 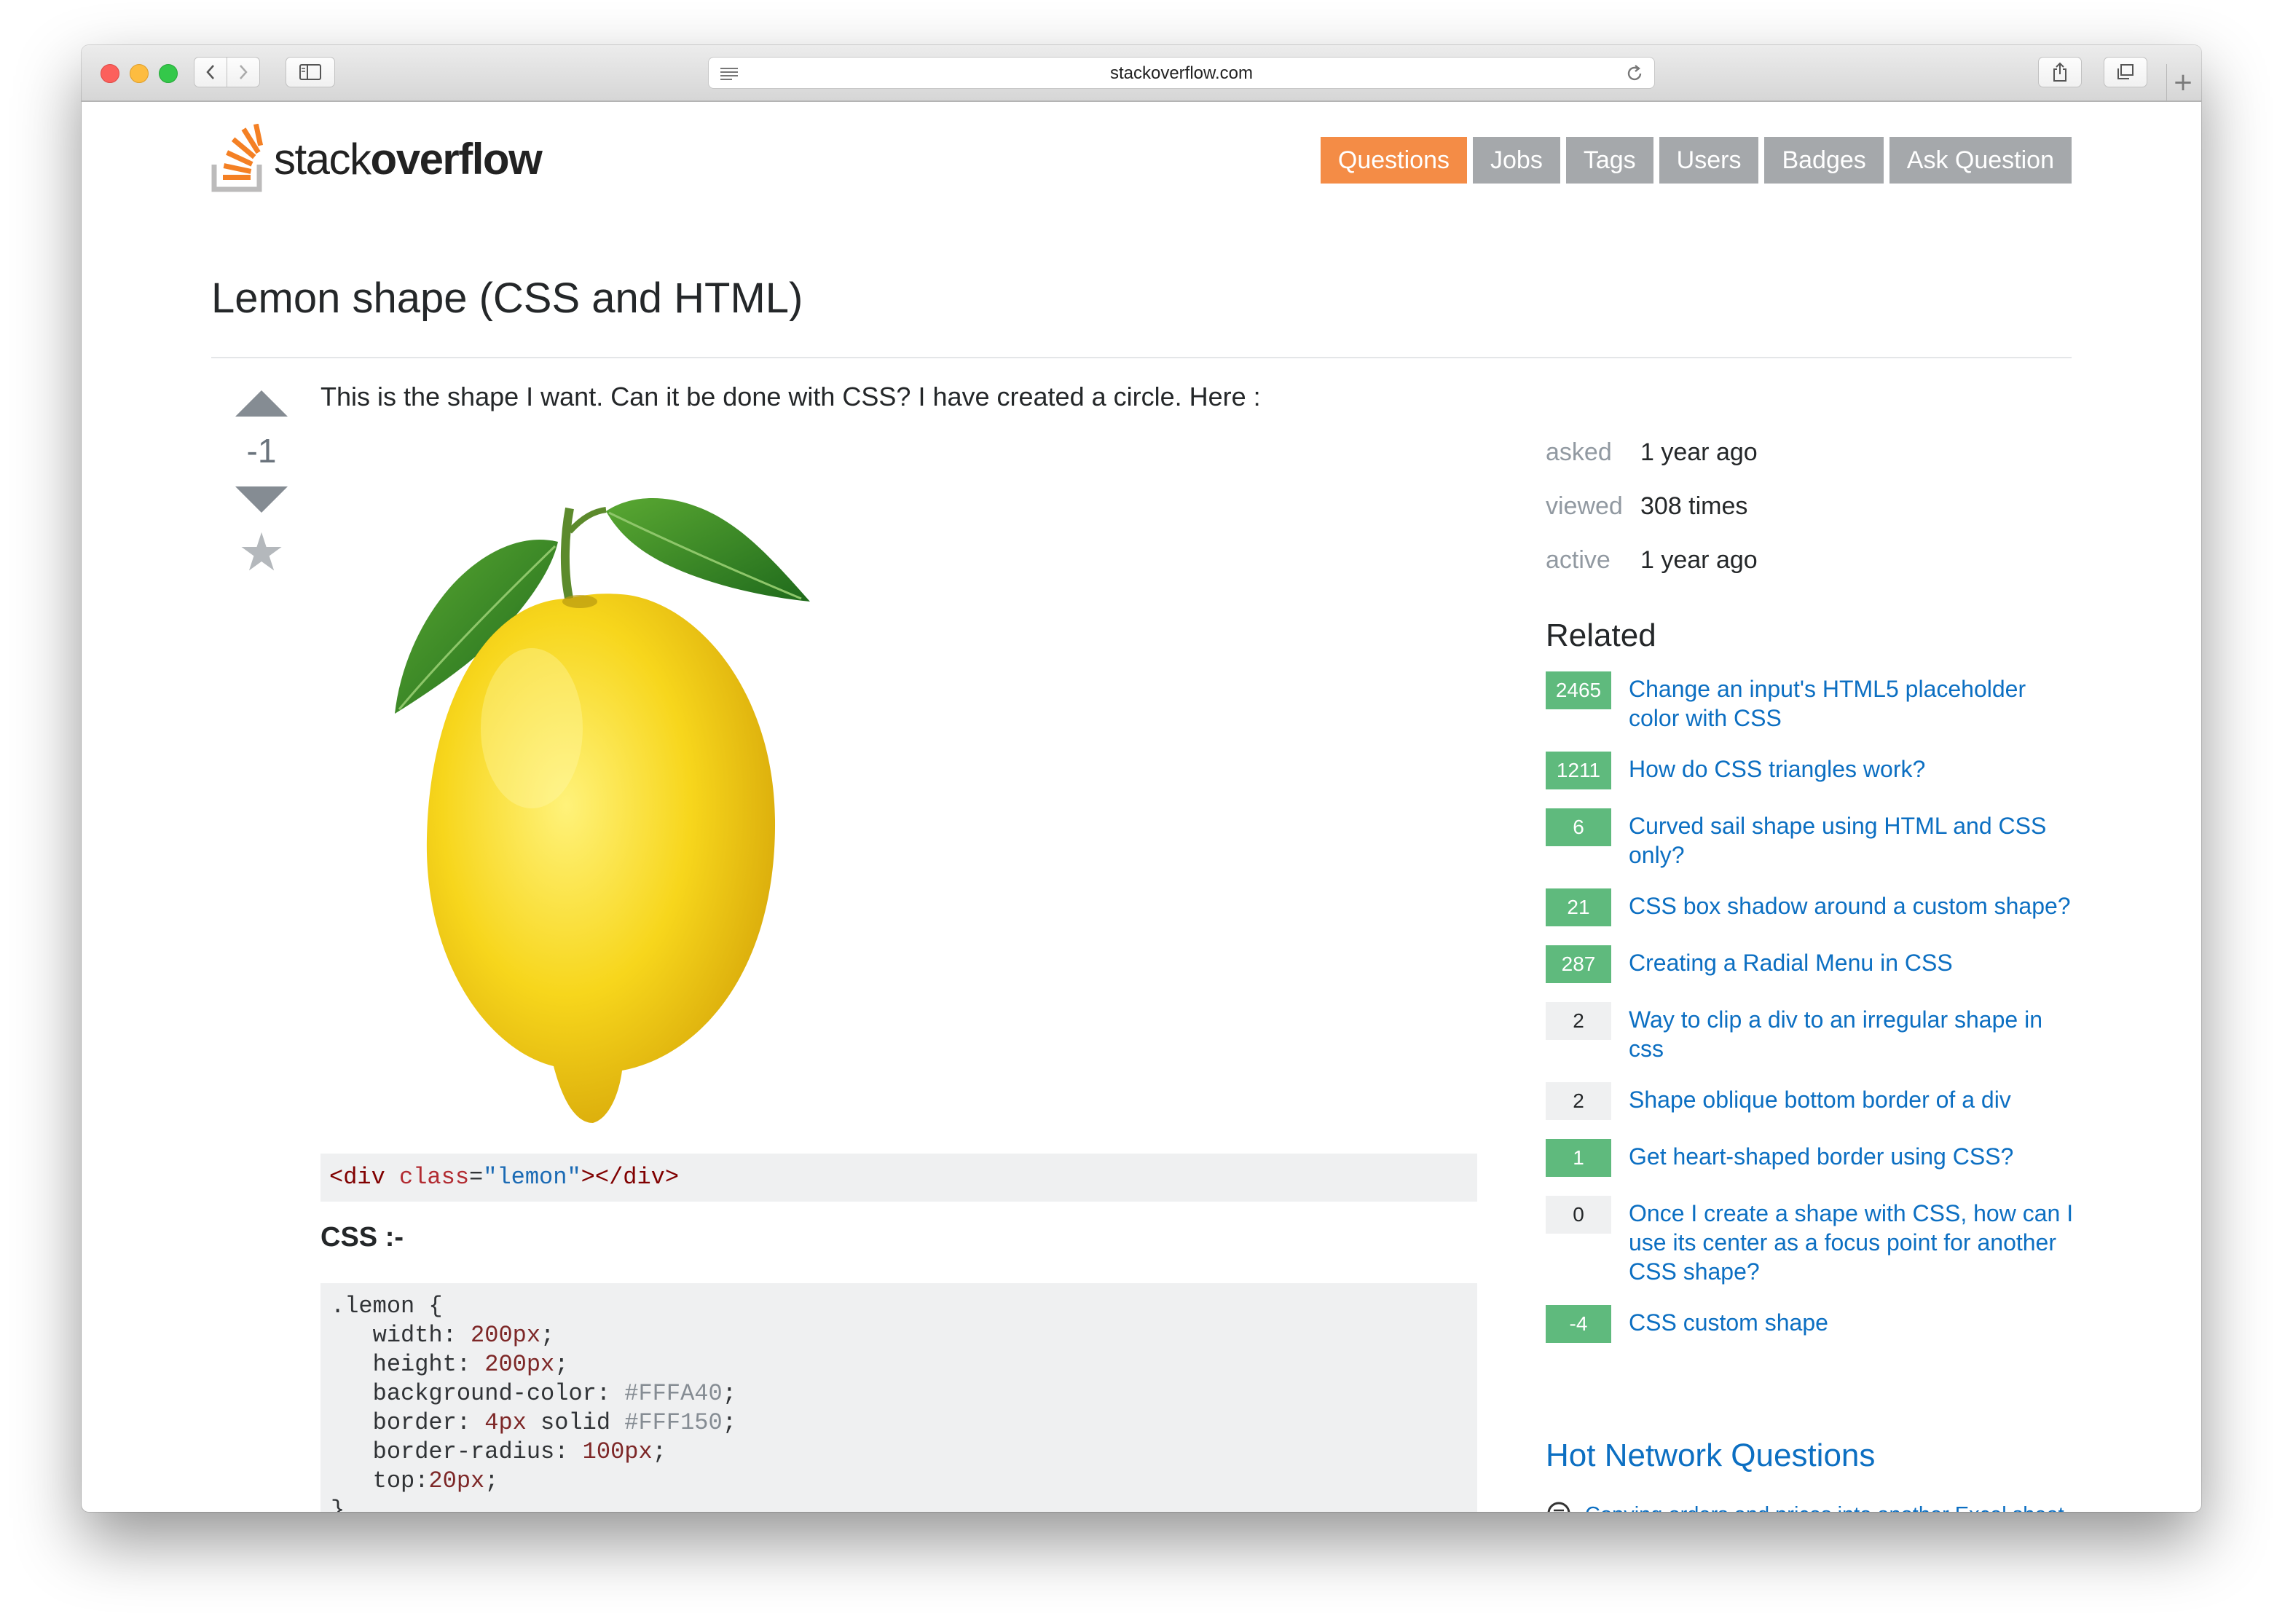 What do you see at coordinates (1141, 357) in the screenshot?
I see `title-divider` at bounding box center [1141, 357].